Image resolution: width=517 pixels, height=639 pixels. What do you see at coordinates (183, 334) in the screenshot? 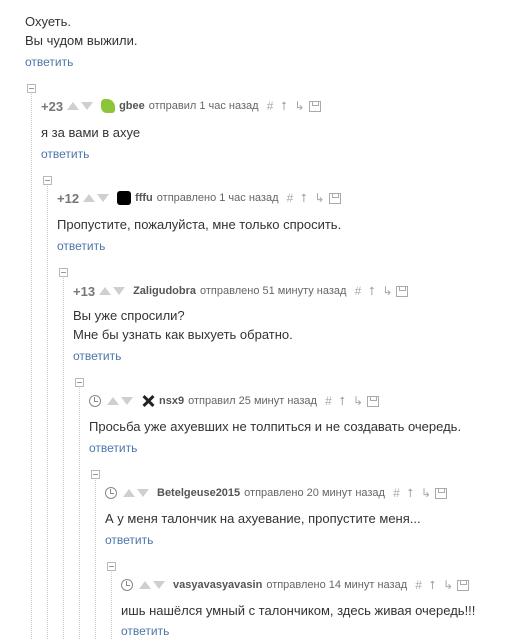
I see `comment-text-line: Мне бы узнать как выхуеть обратно.` at bounding box center [183, 334].